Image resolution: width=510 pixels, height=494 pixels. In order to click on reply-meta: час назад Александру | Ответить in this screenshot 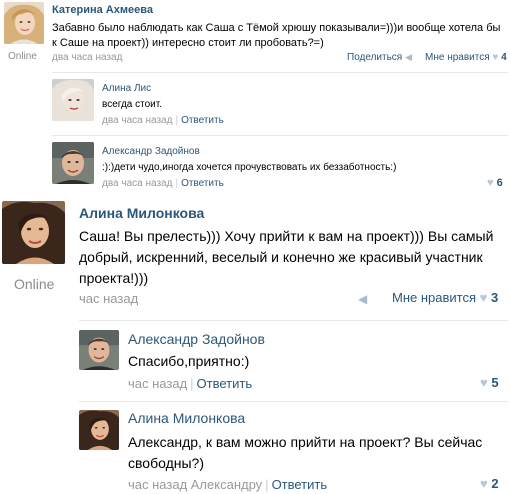, I will do `click(227, 484)`.